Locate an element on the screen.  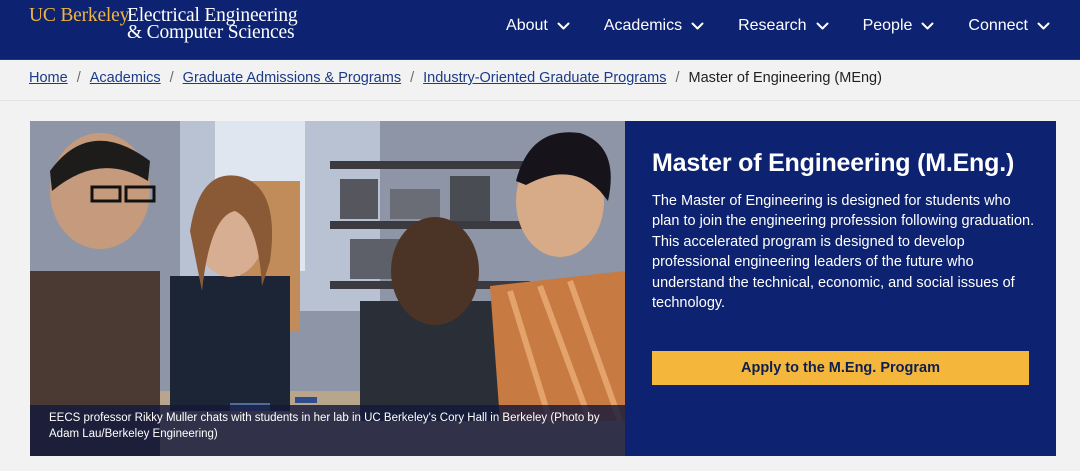
breadcrumb-academics: Academics is located at coordinates (125, 78).